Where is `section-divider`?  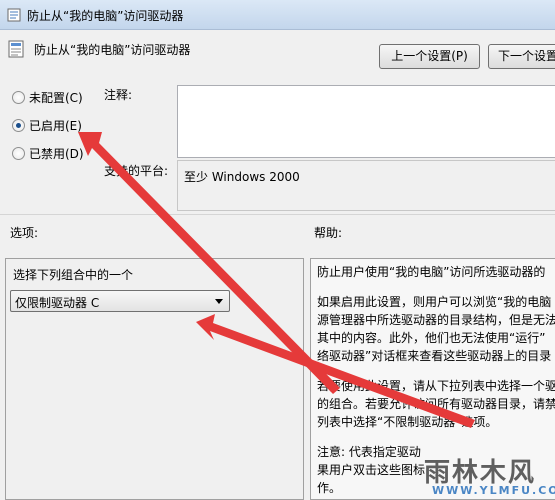
section-divider is located at coordinates (277, 214).